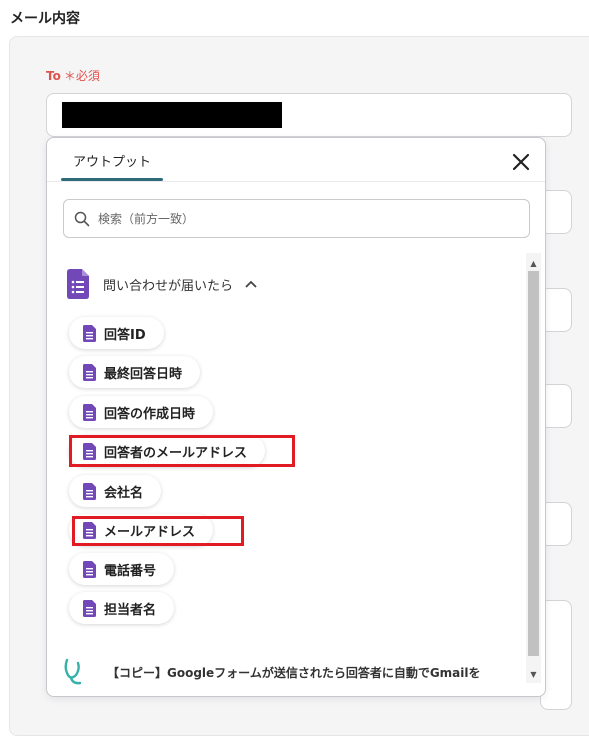 The height and width of the screenshot is (736, 589). I want to click on tab-output: アウトプット, so click(112, 160).